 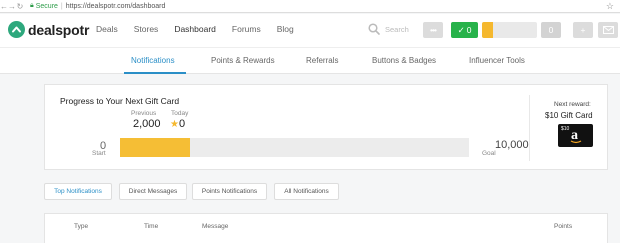 I want to click on tab-notifications: Notifications, so click(x=153, y=60).